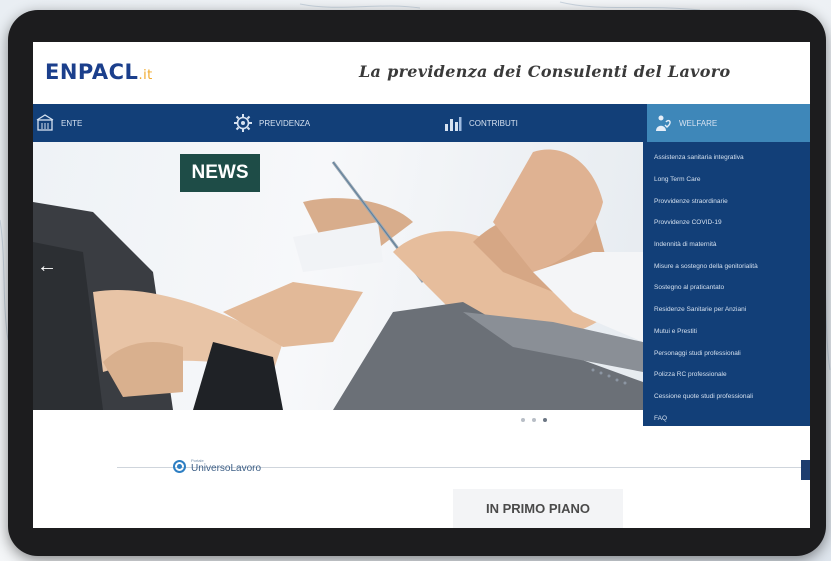  I want to click on in-primo-piano-heading: IN PRIMO PIANO, so click(538, 508).